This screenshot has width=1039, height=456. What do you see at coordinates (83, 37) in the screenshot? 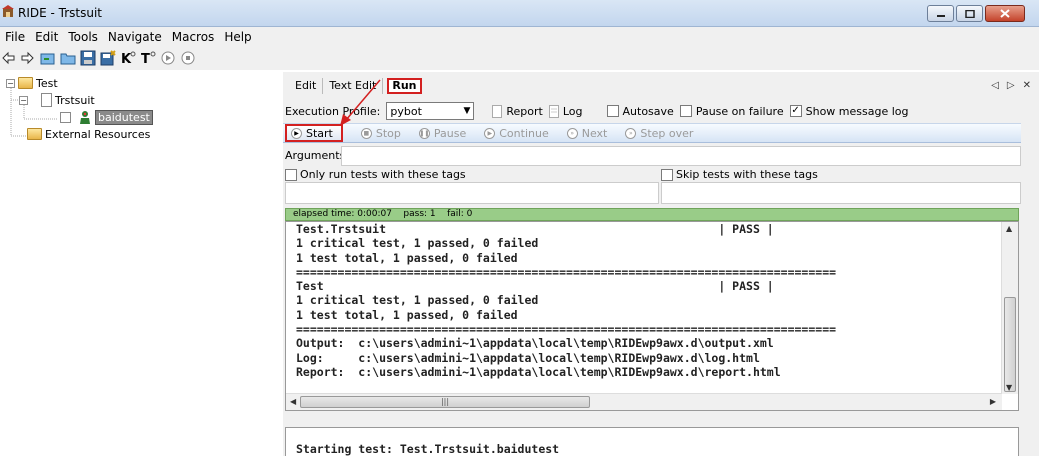
I see `menu-tools: Tools` at bounding box center [83, 37].